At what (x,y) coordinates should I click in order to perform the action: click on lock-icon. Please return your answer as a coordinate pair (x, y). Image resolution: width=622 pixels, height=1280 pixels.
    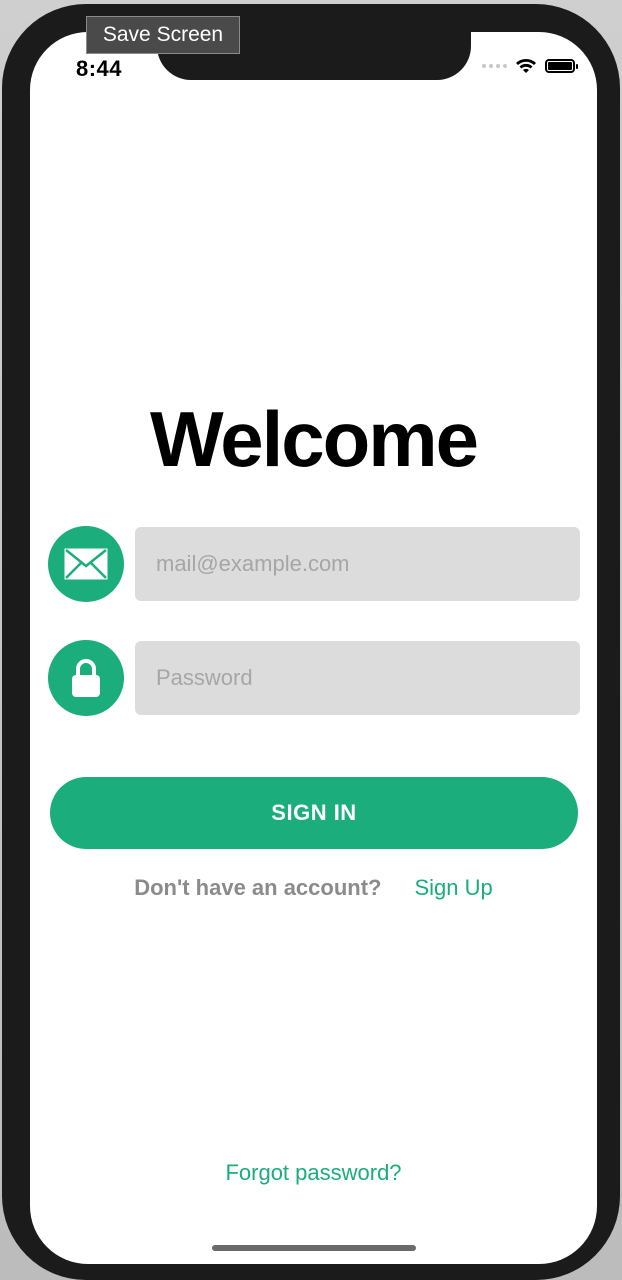
    Looking at the image, I should click on (86, 678).